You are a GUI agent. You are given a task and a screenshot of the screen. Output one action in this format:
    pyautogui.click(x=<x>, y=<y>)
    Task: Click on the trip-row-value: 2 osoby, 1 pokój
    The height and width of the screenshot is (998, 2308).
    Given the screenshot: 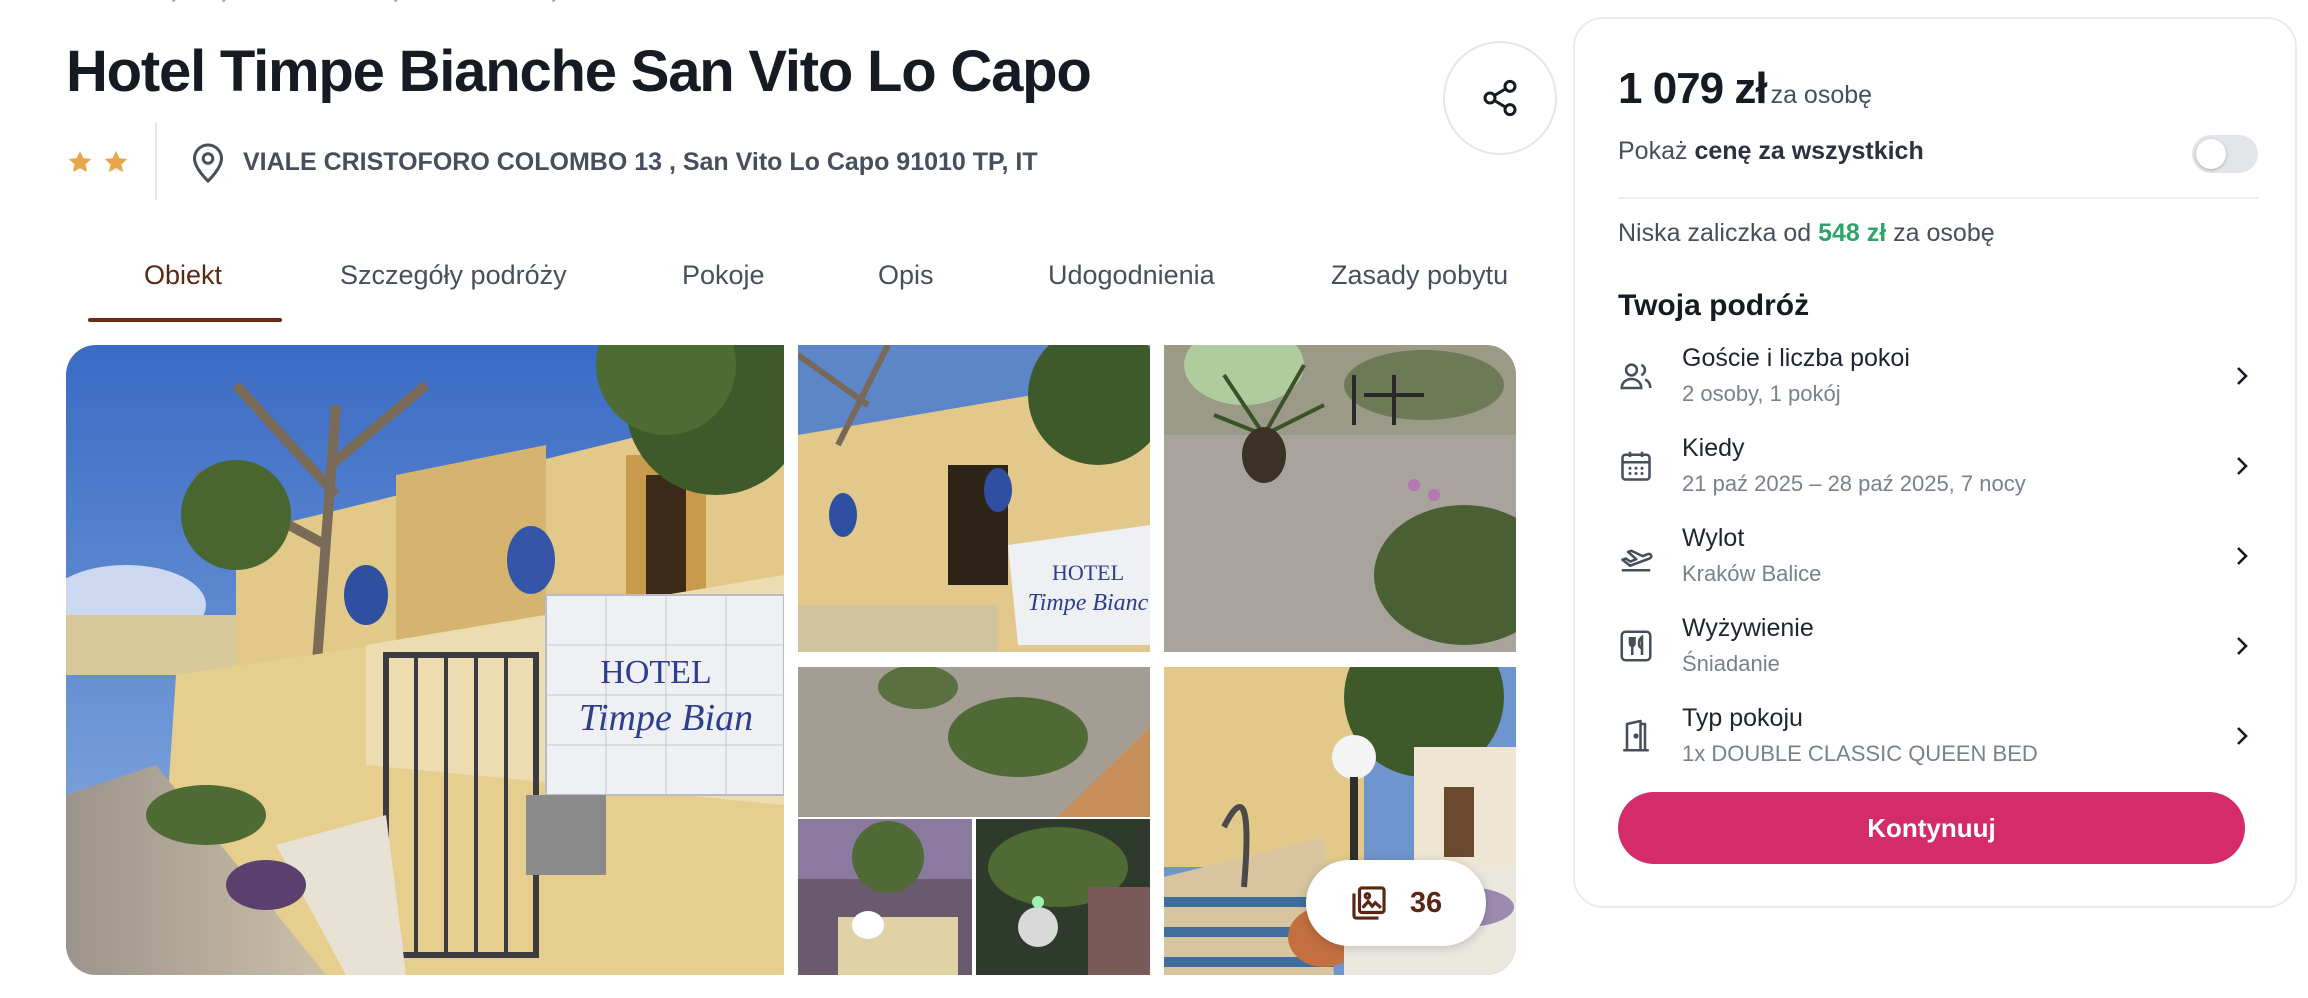 What is the action you would take?
    pyautogui.click(x=1761, y=393)
    